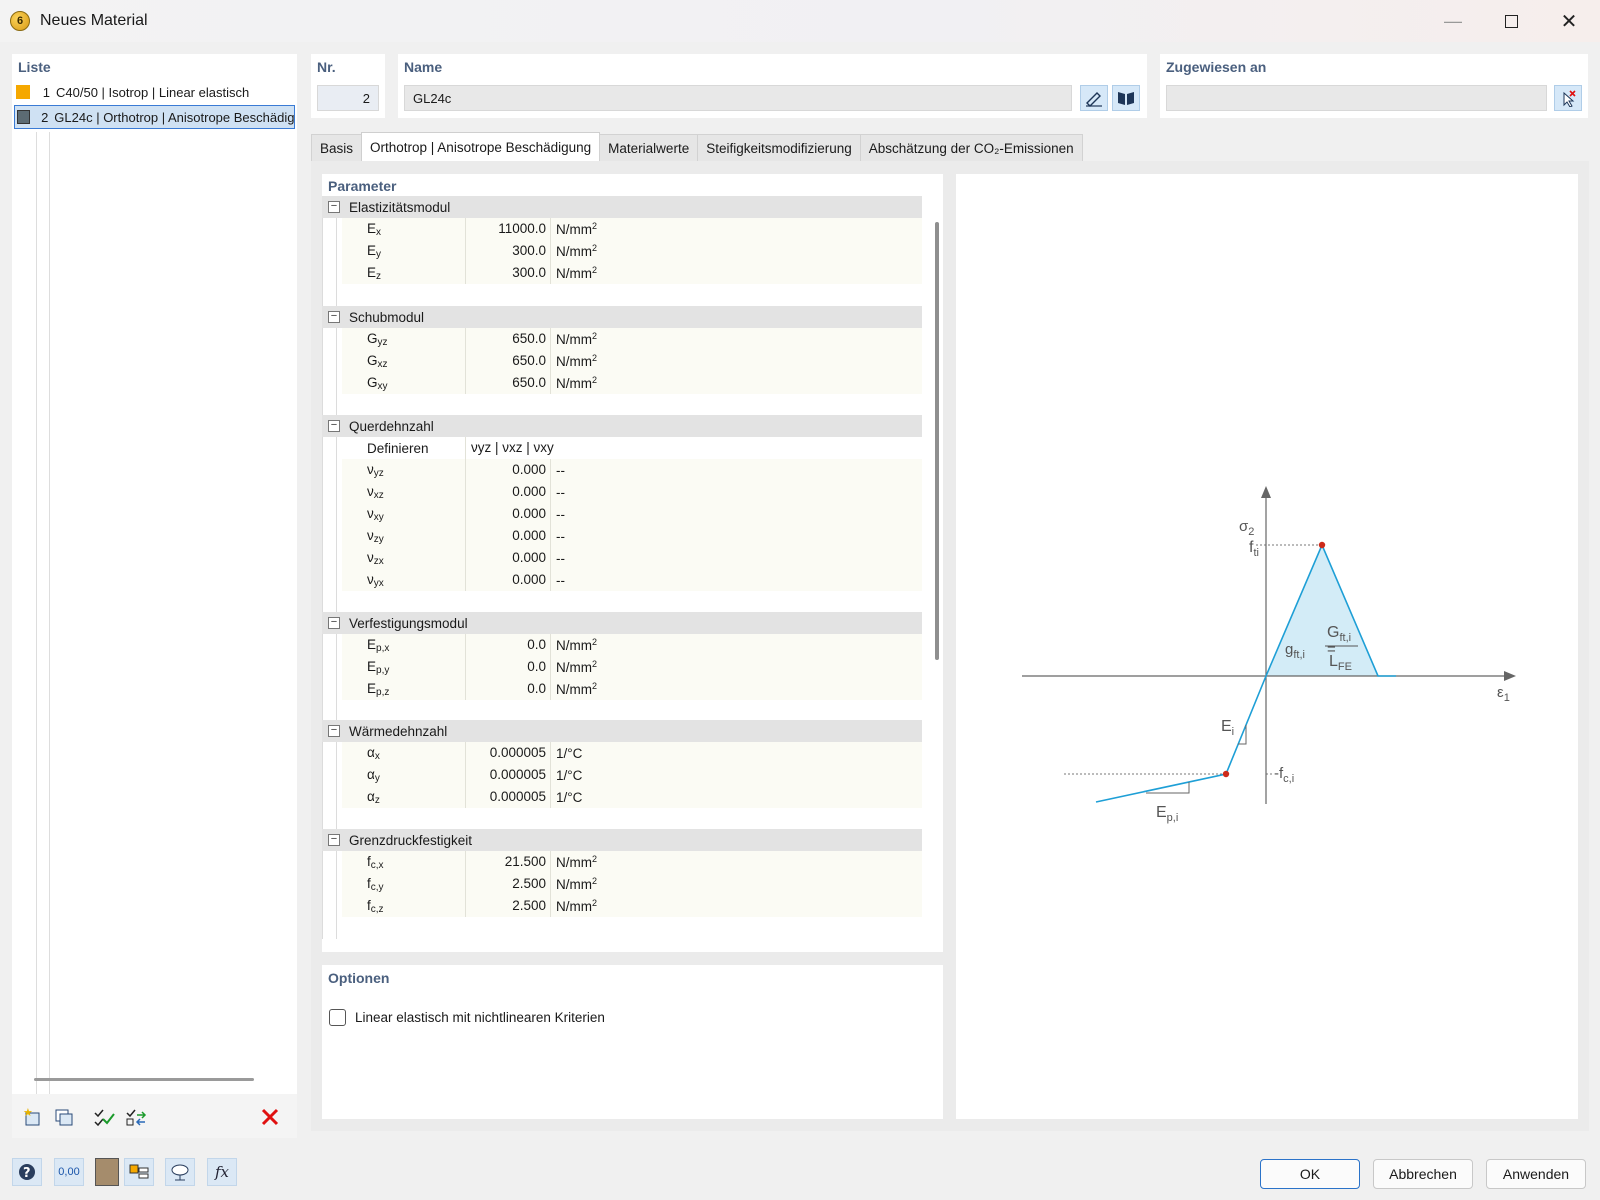  I want to click on parameter-row: αy 0.000005 1/°C, so click(632, 775).